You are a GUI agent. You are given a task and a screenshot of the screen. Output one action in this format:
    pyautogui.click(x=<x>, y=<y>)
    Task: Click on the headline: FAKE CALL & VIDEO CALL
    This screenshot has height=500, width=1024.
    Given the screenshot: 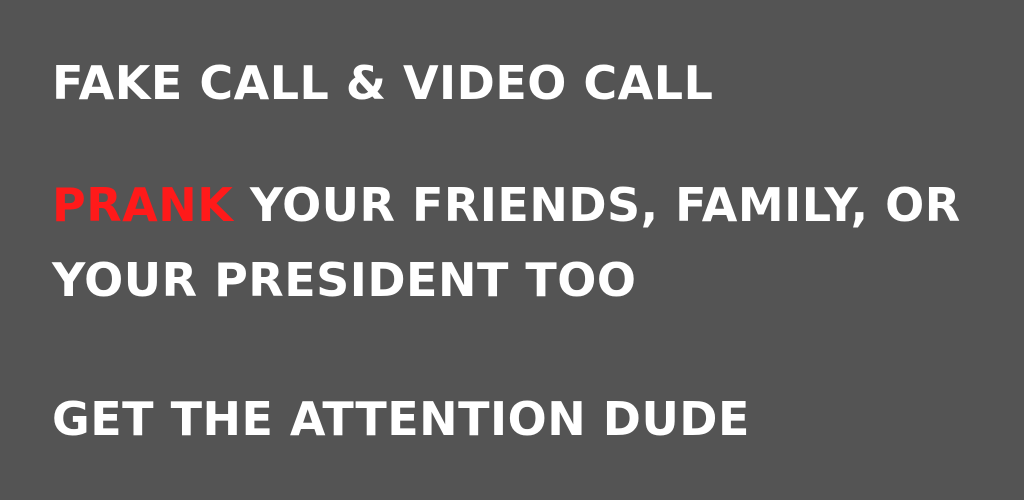 What is the action you would take?
    pyautogui.click(x=383, y=83)
    